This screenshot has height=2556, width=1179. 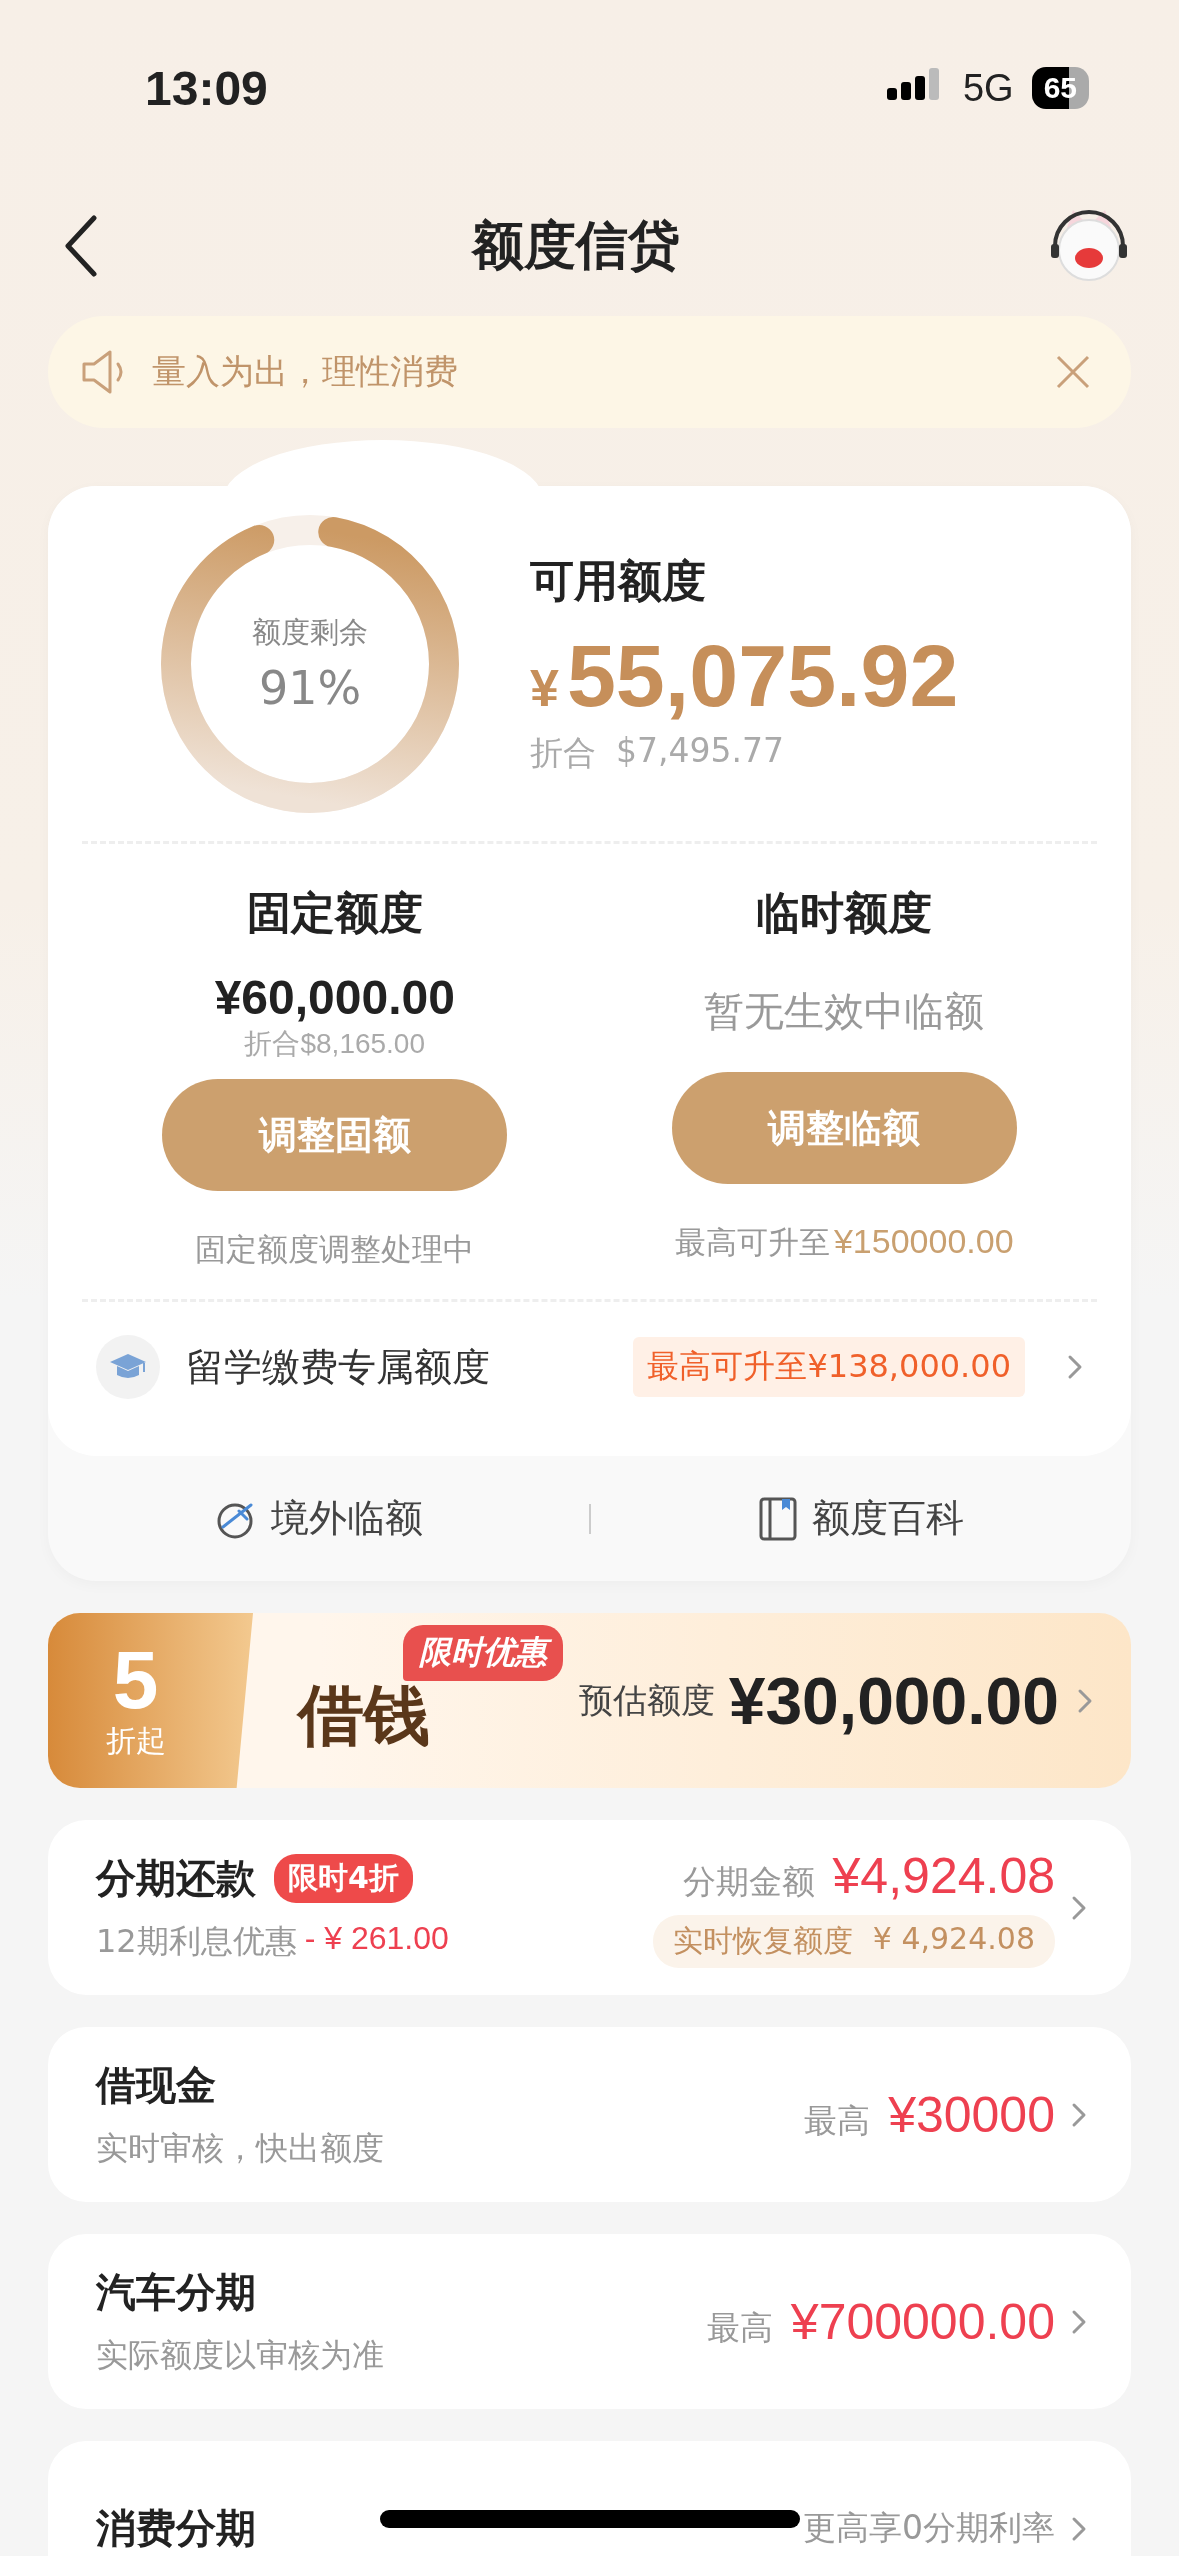 What do you see at coordinates (240, 2148) in the screenshot?
I see `product-subtitle: 实时审核，快出额度` at bounding box center [240, 2148].